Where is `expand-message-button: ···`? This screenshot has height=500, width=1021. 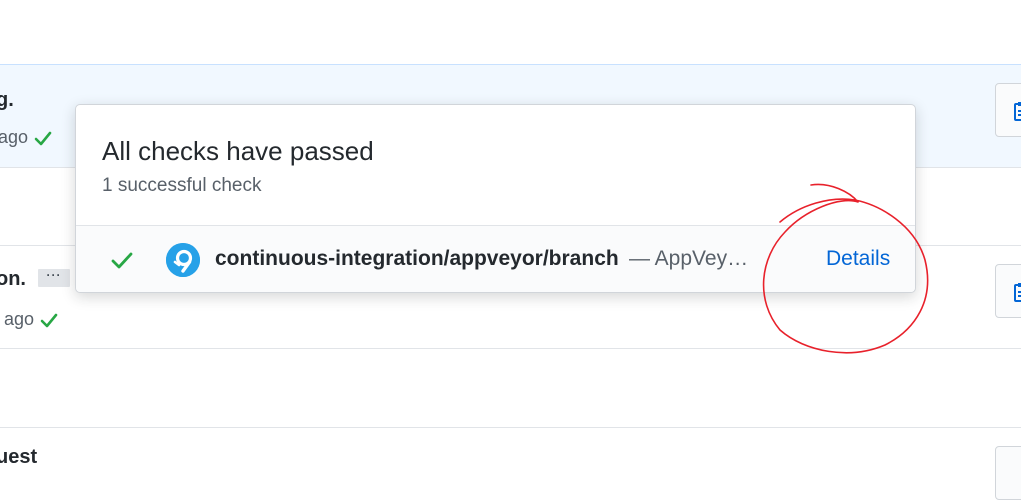
expand-message-button: ··· is located at coordinates (54, 278).